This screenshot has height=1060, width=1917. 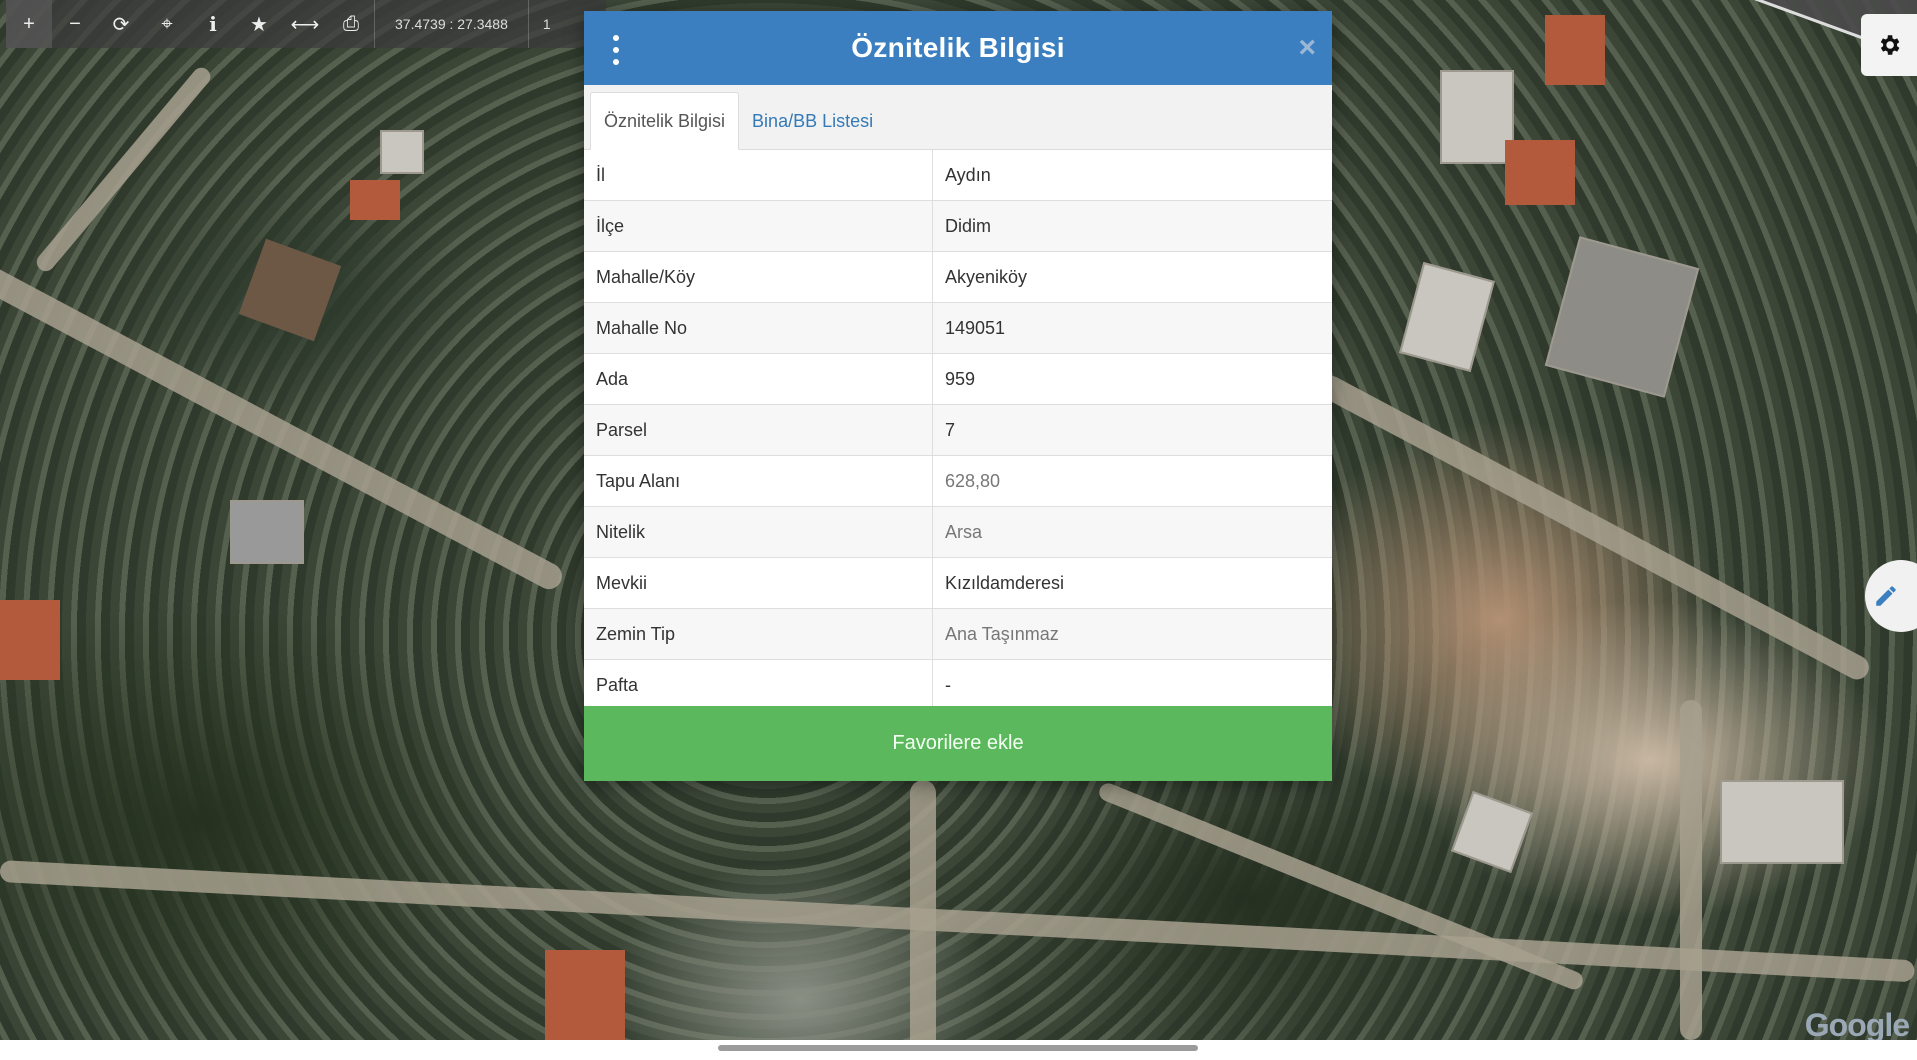 What do you see at coordinates (758, 328) in the screenshot?
I see `row-key: Mahalle No` at bounding box center [758, 328].